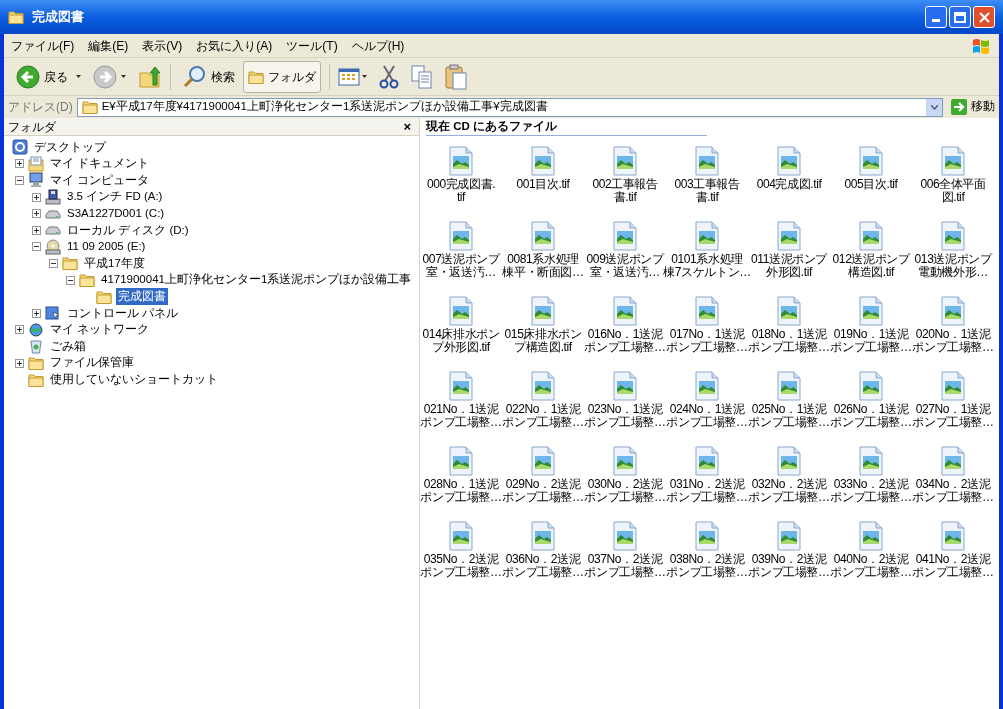 The image size is (1003, 709). Describe the element at coordinates (789, 184) in the screenshot. I see `file-name: 004完成図.tif` at that location.